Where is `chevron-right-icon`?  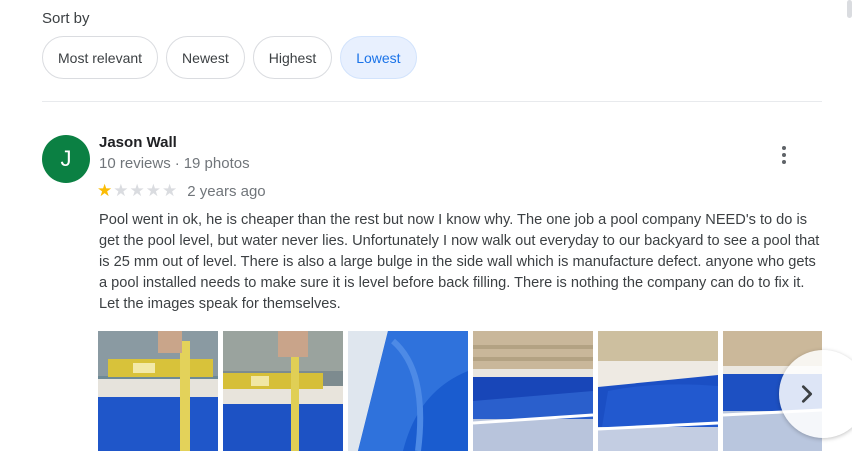 chevron-right-icon is located at coordinates (807, 394).